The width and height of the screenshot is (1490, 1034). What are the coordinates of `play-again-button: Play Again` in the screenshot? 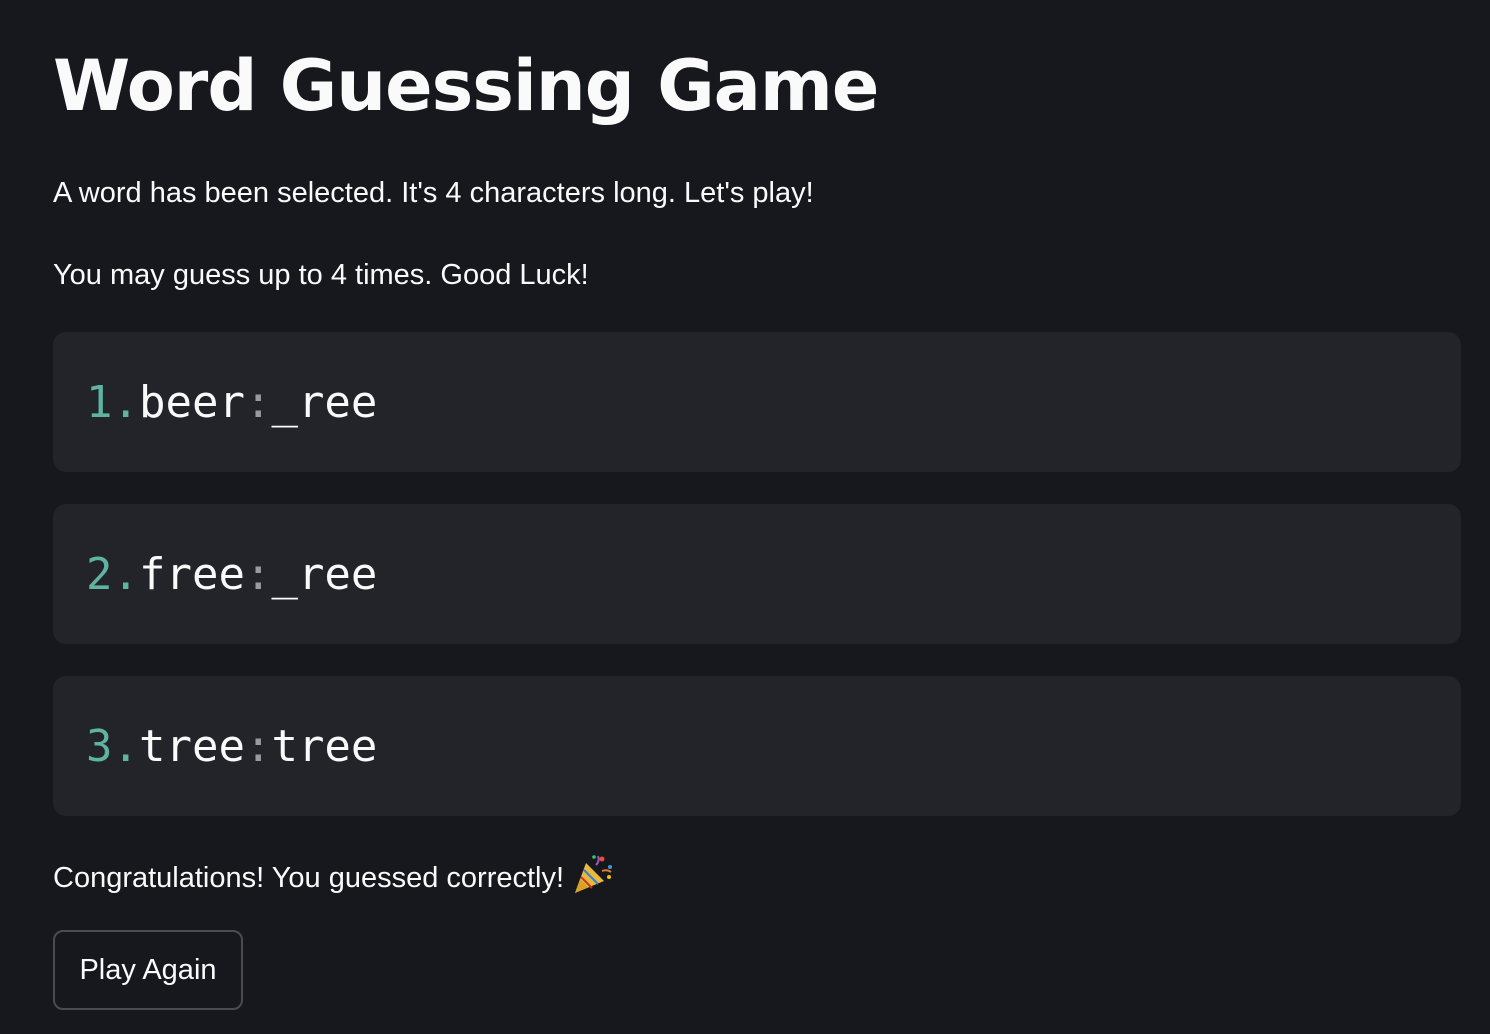 It's located at (148, 970).